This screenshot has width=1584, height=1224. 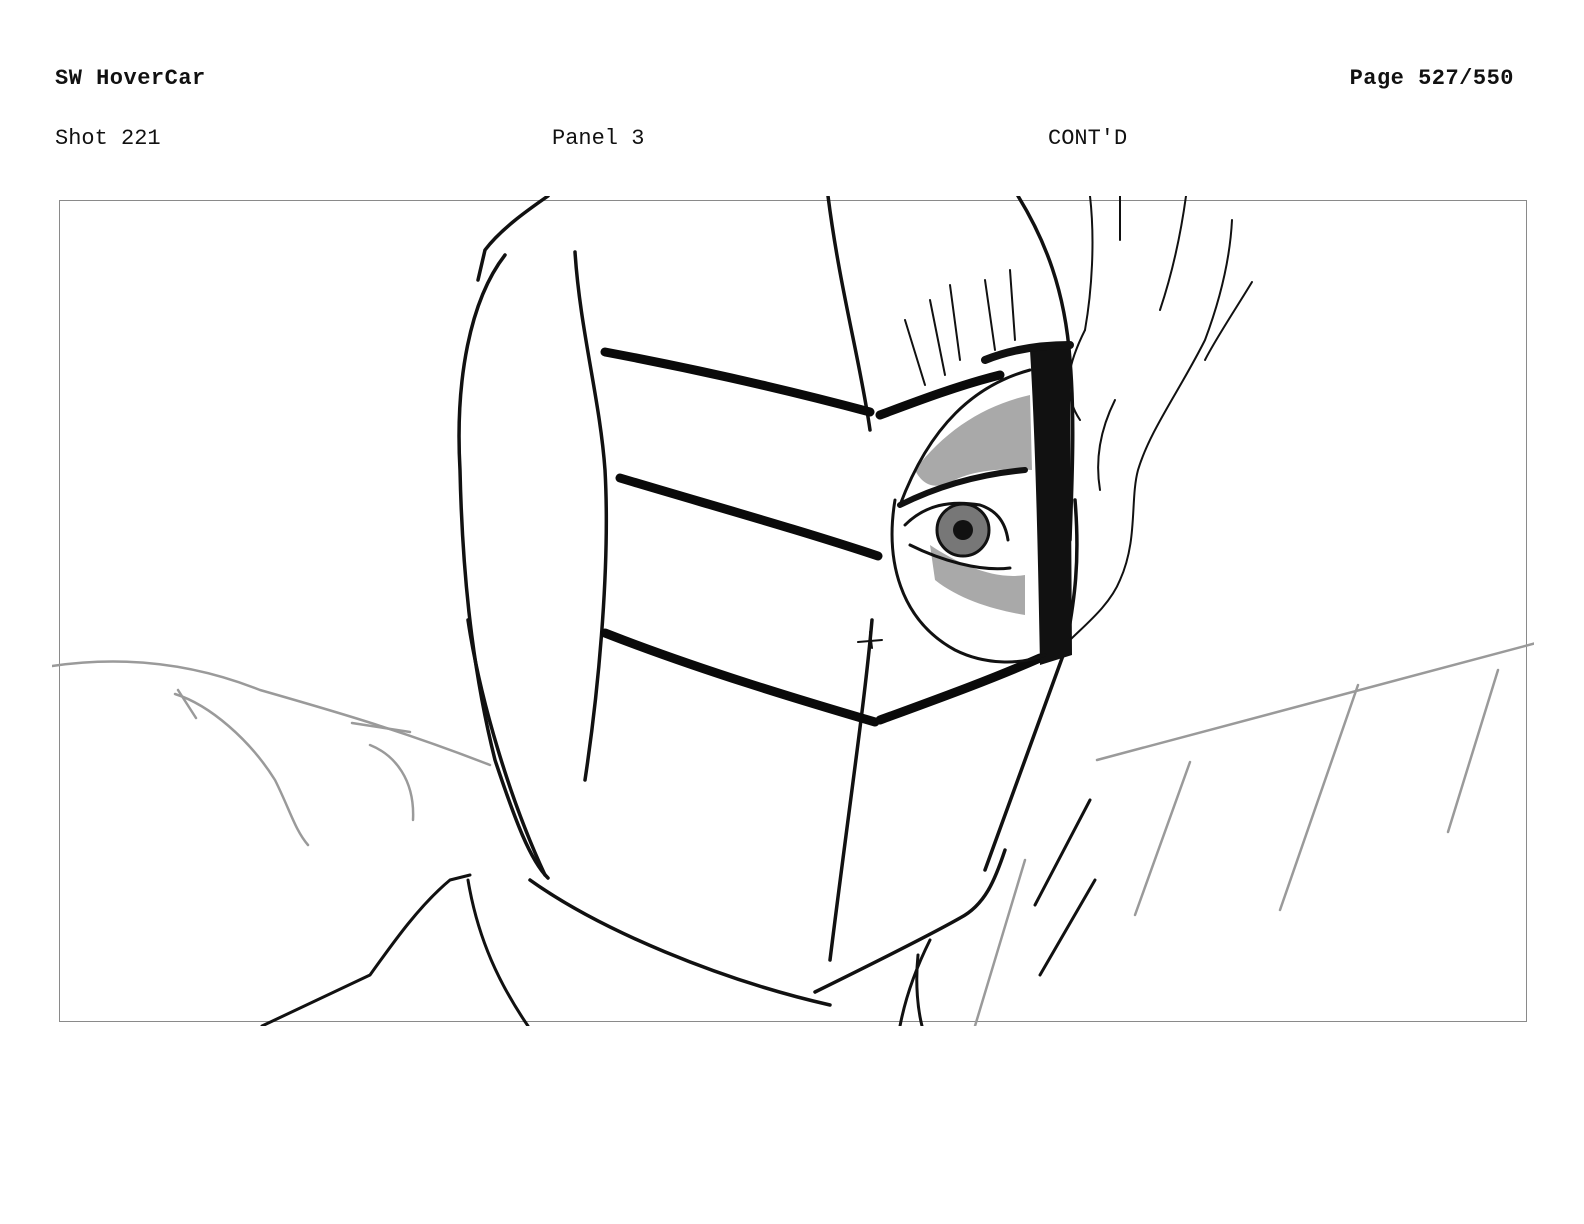 I want to click on page-number: Page 527/550, so click(x=1431, y=78).